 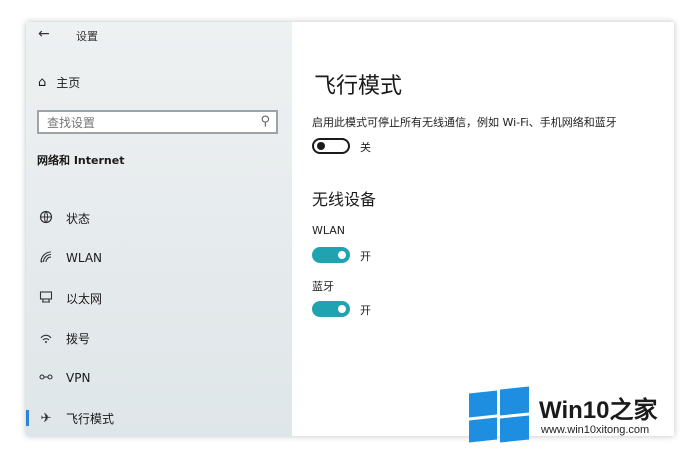 I want to click on sidebar-item-label: WLAN, so click(x=84, y=258).